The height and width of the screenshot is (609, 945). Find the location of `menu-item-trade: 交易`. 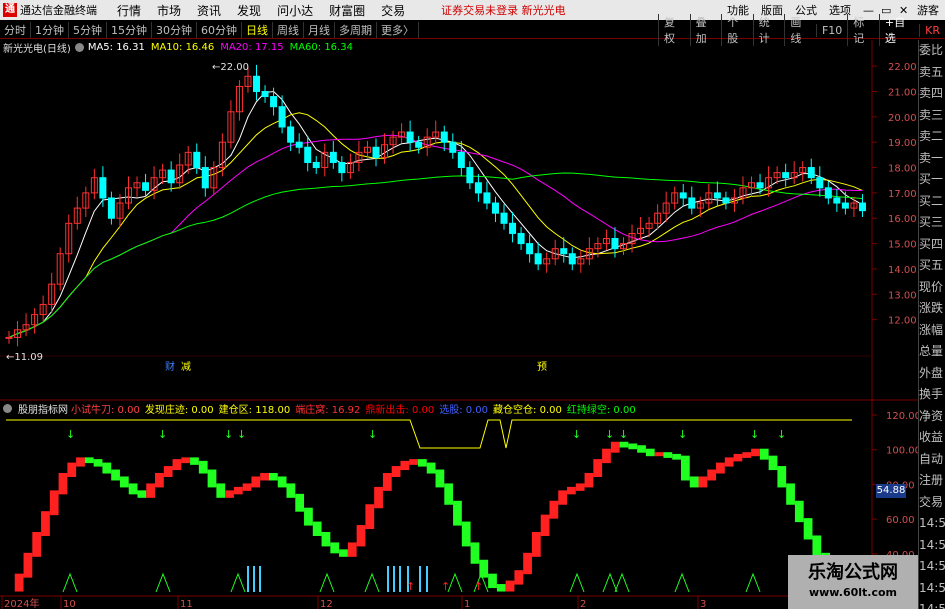

menu-item-trade: 交易 is located at coordinates (393, 10).